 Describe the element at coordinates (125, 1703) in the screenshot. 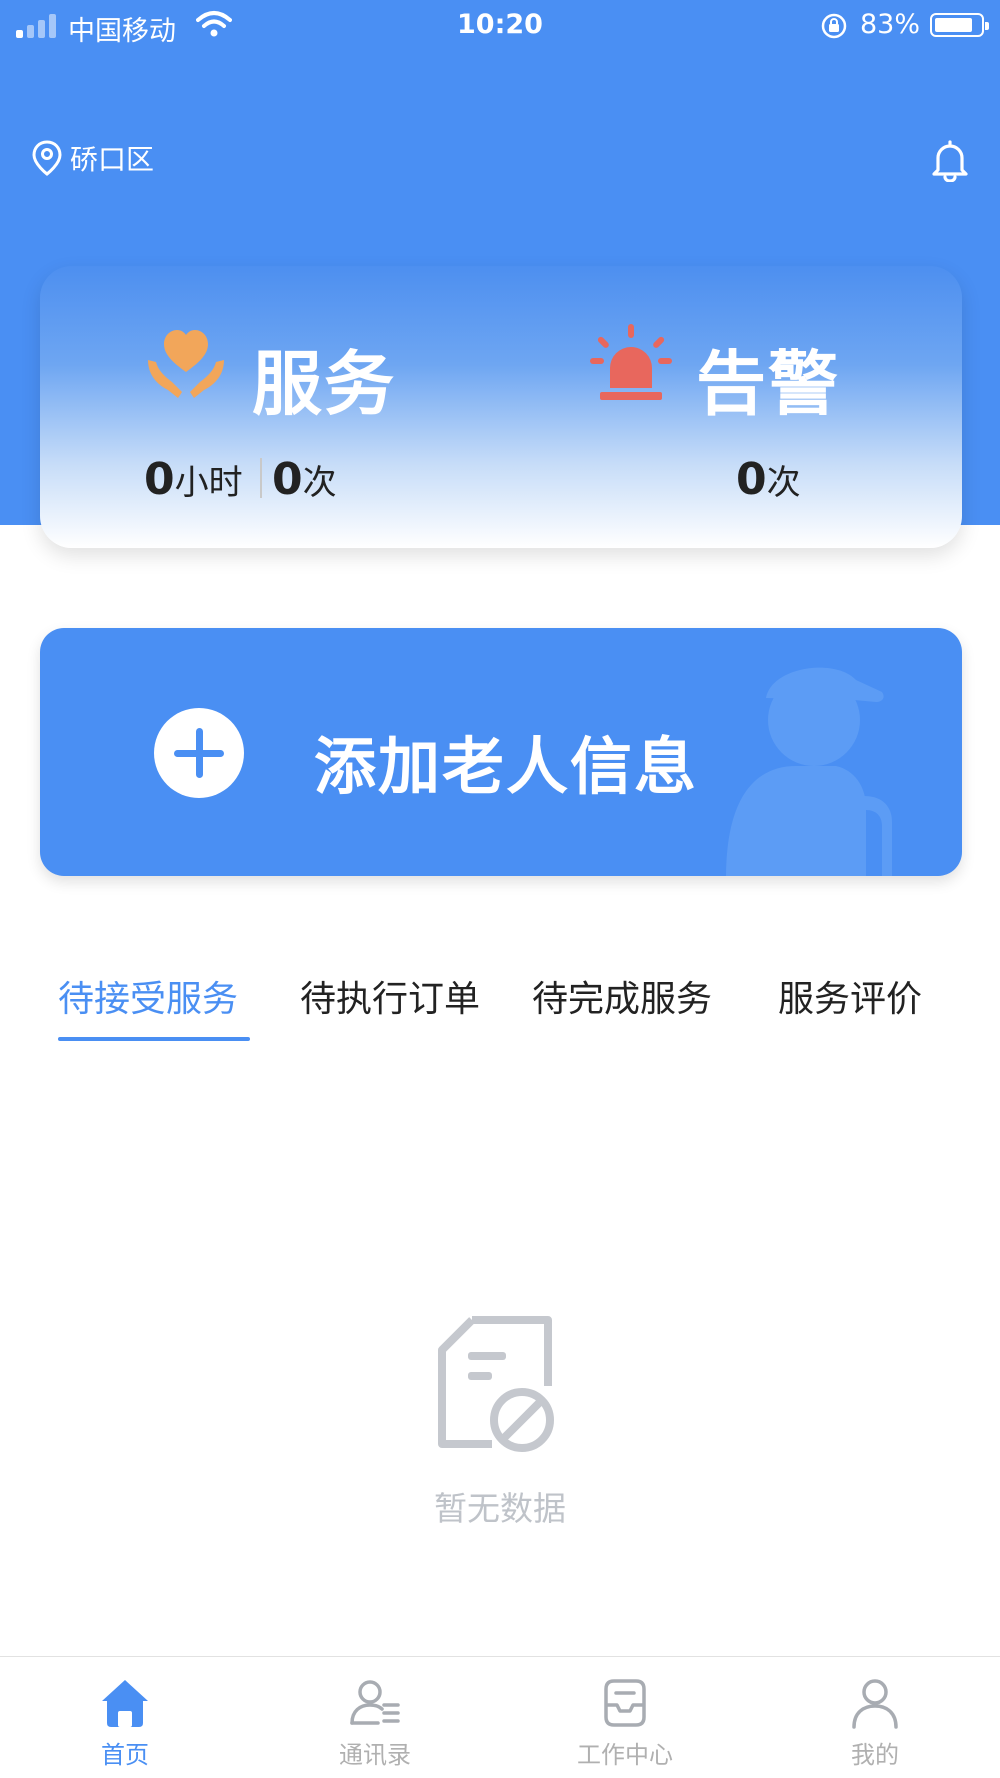

I see `home-icon` at that location.